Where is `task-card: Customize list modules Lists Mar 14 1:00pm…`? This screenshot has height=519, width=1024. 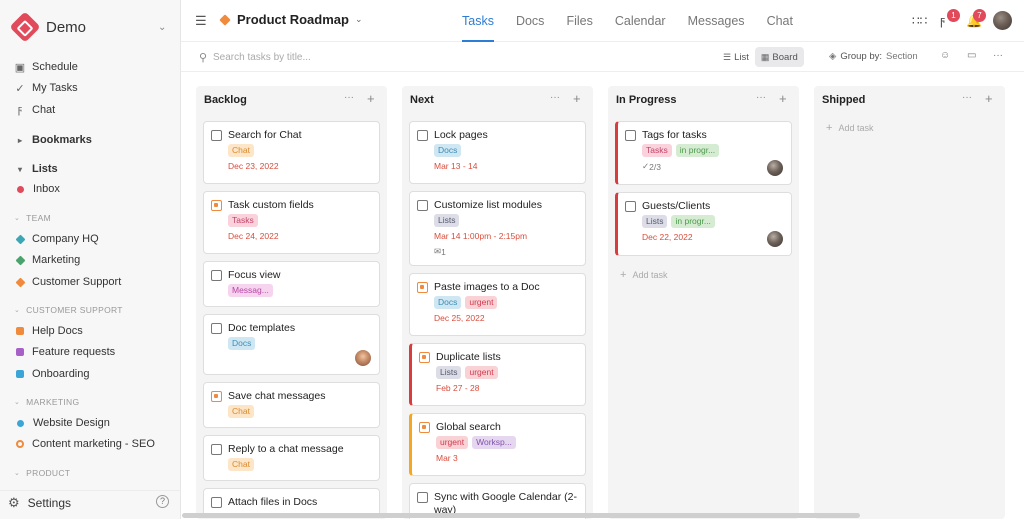 task-card: Customize list modules Lists Mar 14 1:00pm… is located at coordinates (497, 228).